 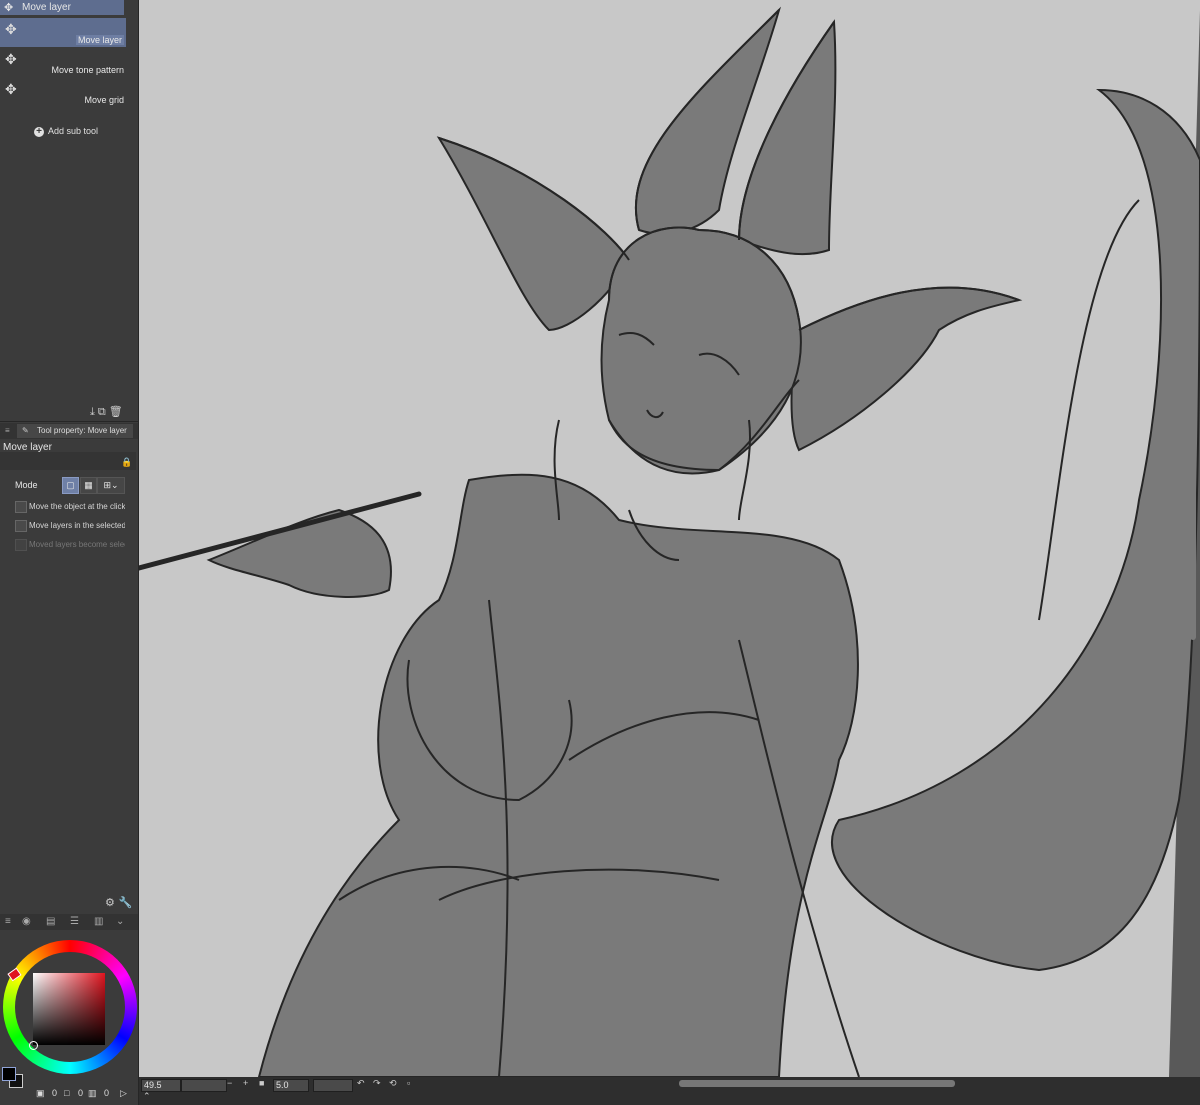 What do you see at coordinates (63, 92) in the screenshot?
I see `subtool-item-move-grid: ✥ Move grid` at bounding box center [63, 92].